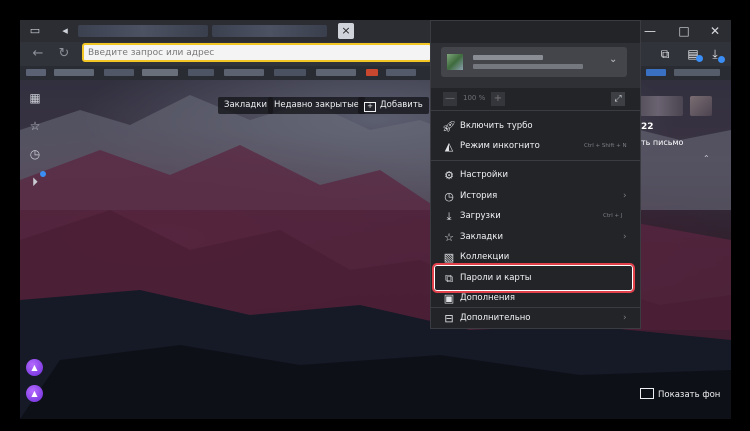 Image resolution: width=750 pixels, height=431 pixels. What do you see at coordinates (479, 196) in the screenshot?
I see `menu-item-label: История` at bounding box center [479, 196].